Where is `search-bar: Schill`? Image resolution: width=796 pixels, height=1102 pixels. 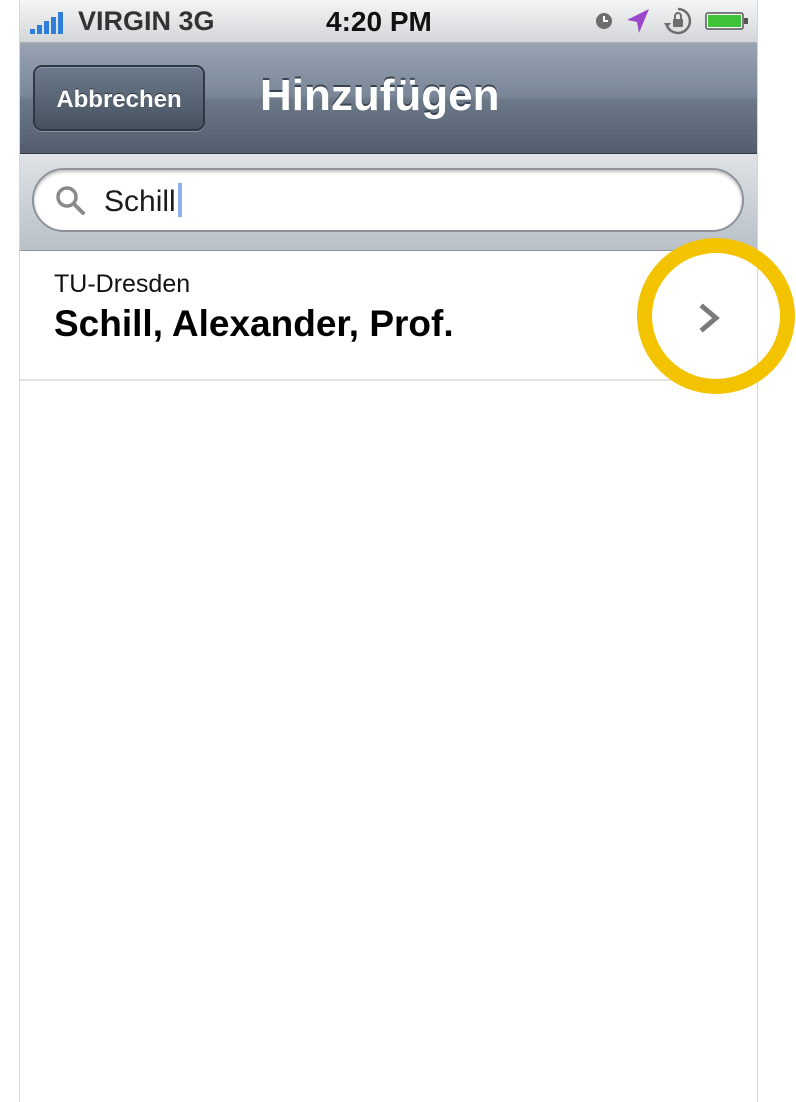 search-bar: Schill is located at coordinates (388, 202).